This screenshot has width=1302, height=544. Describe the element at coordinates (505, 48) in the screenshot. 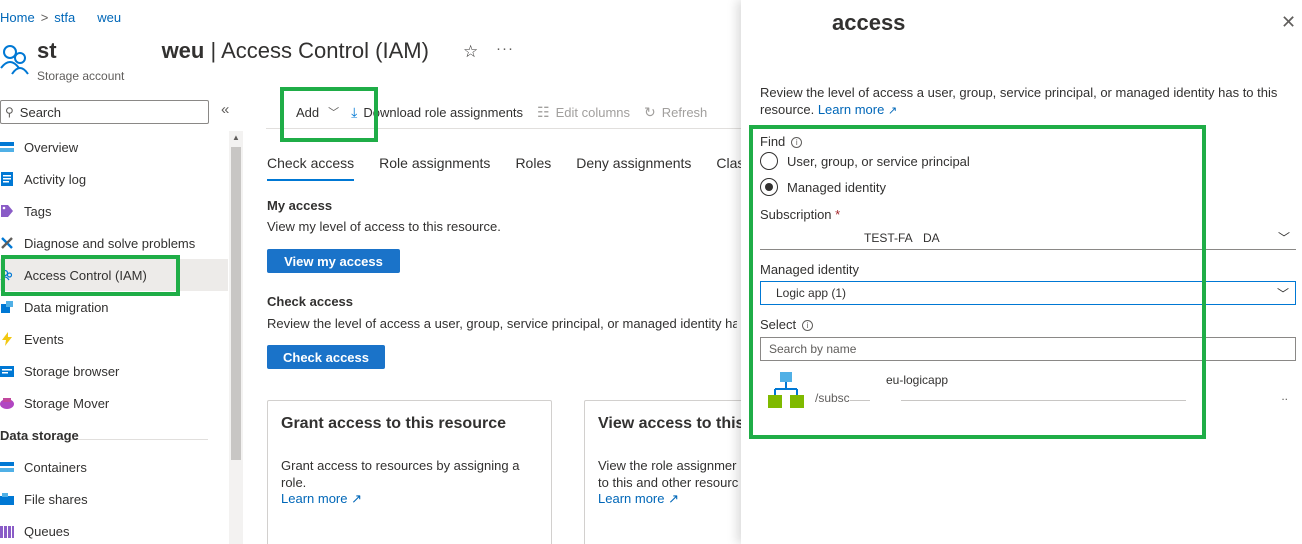

I see `more-icon: ···` at that location.